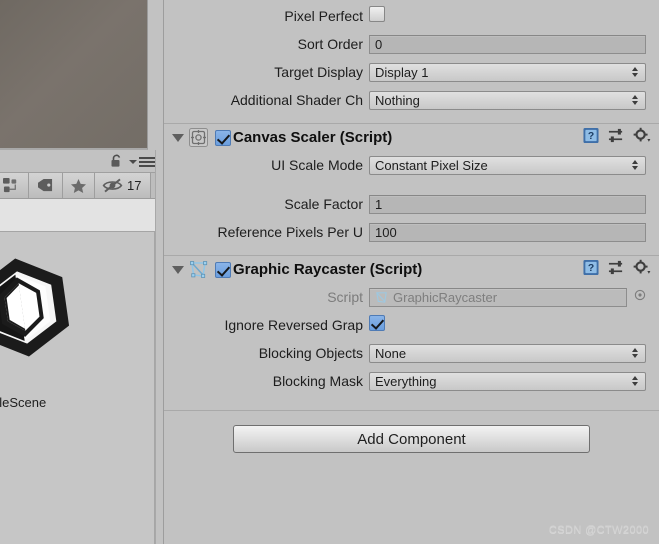  I want to click on property-row-script: Script GraphicRaycaster, so click(411, 297).